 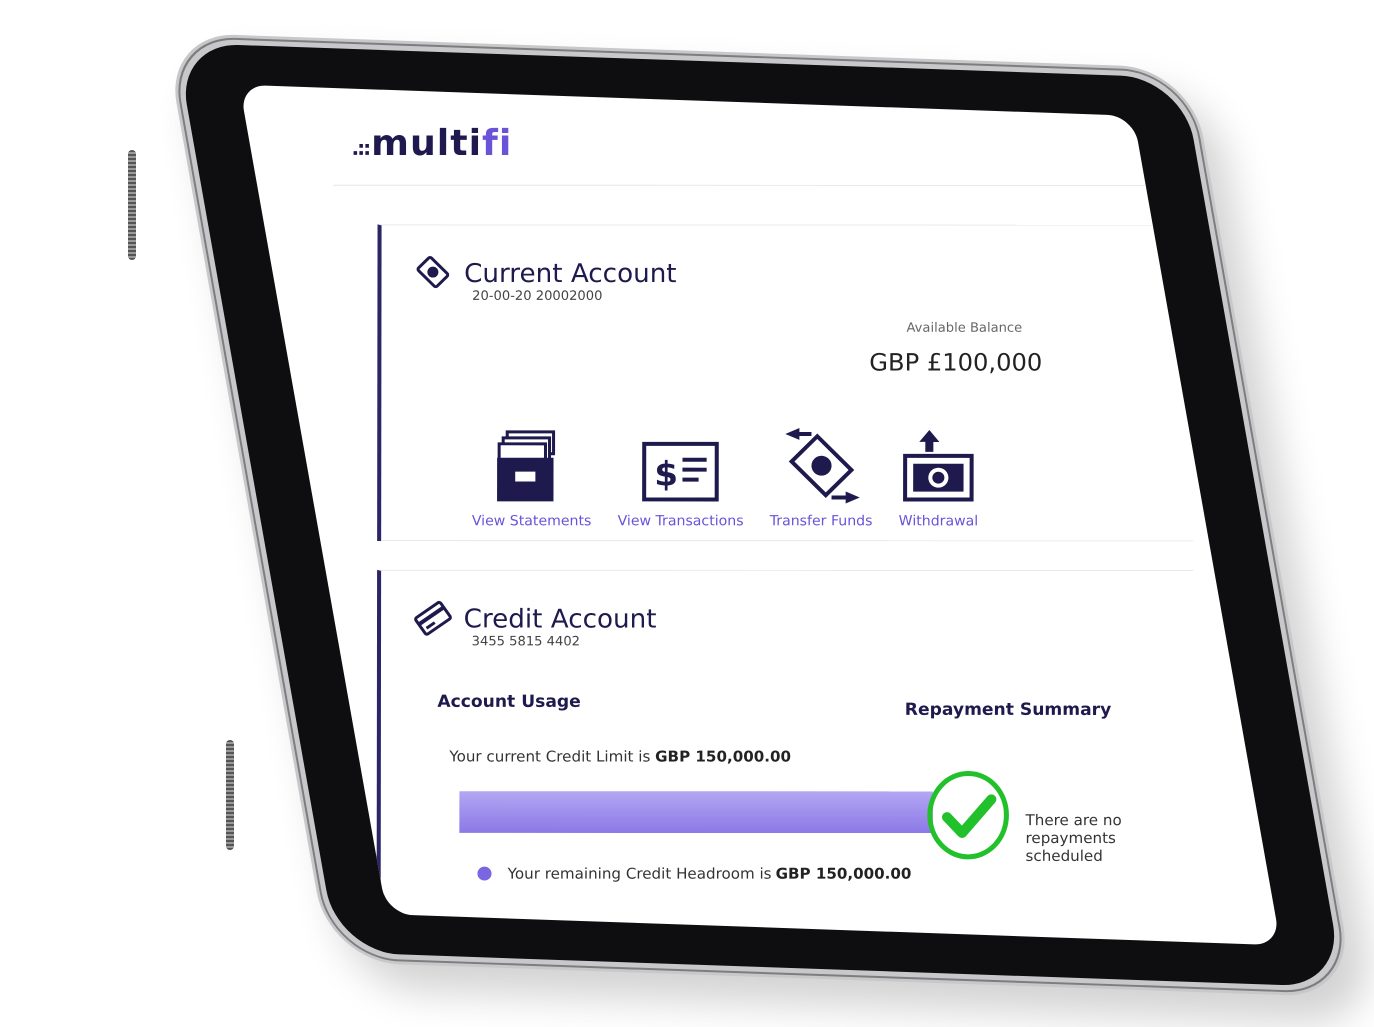 What do you see at coordinates (497, 143) in the screenshot?
I see `logo-accent-text: fi` at bounding box center [497, 143].